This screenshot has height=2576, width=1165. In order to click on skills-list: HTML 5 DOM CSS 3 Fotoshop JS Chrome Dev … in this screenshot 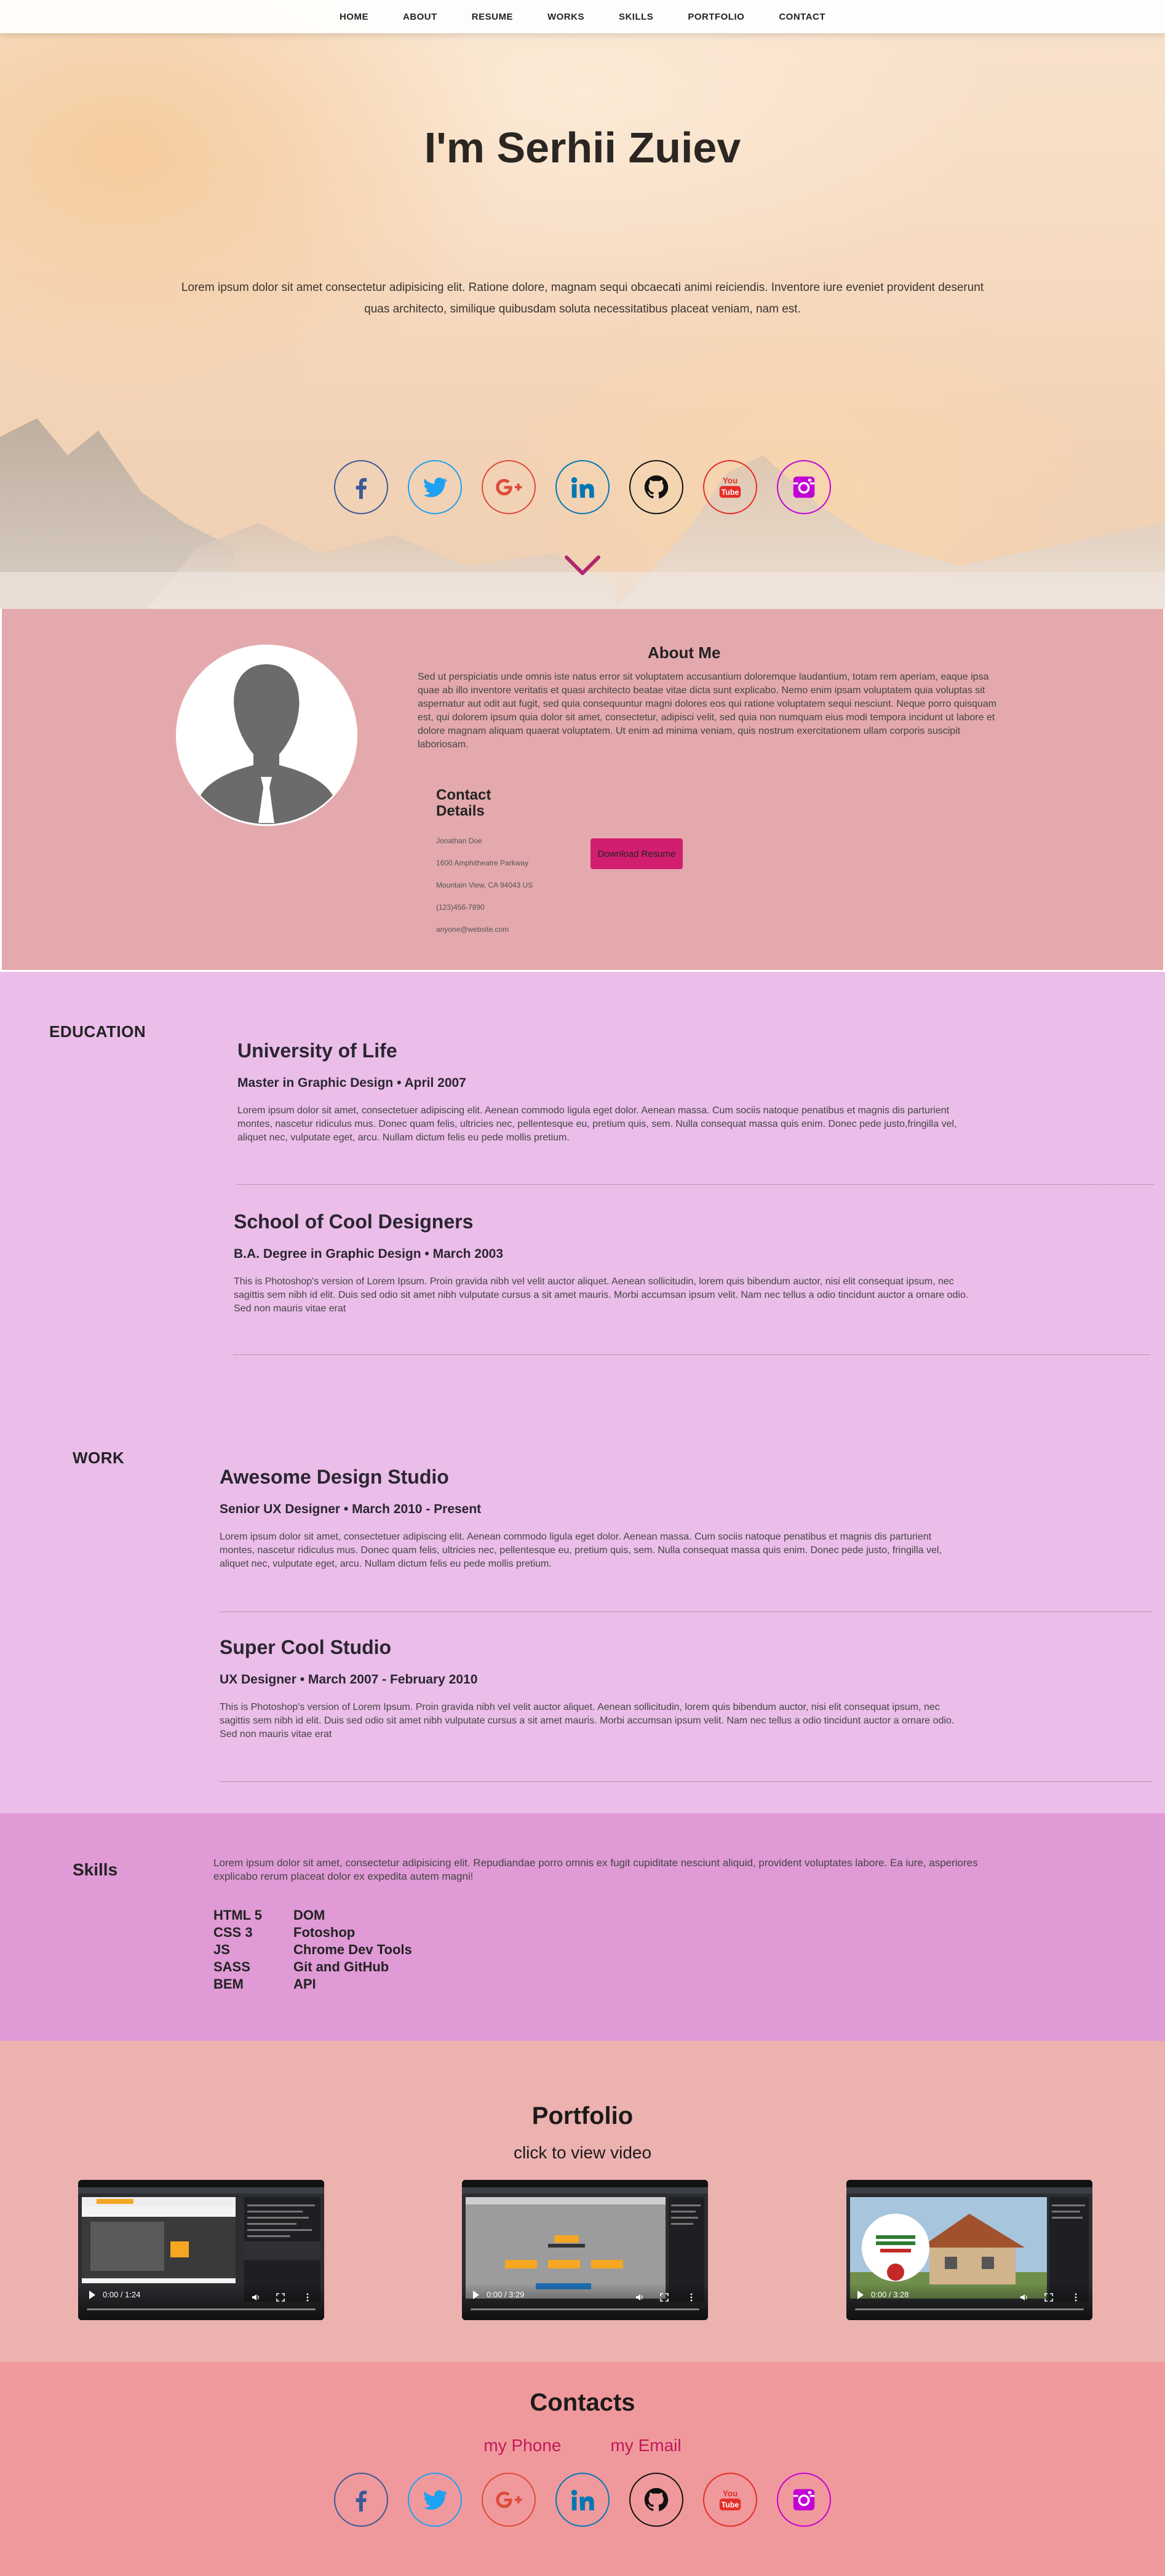, I will do `click(333, 1950)`.